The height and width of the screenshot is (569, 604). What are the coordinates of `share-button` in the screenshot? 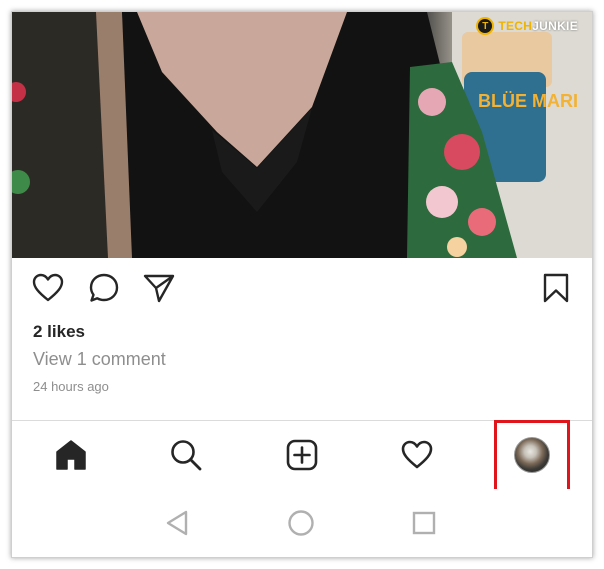 It's located at (159, 288).